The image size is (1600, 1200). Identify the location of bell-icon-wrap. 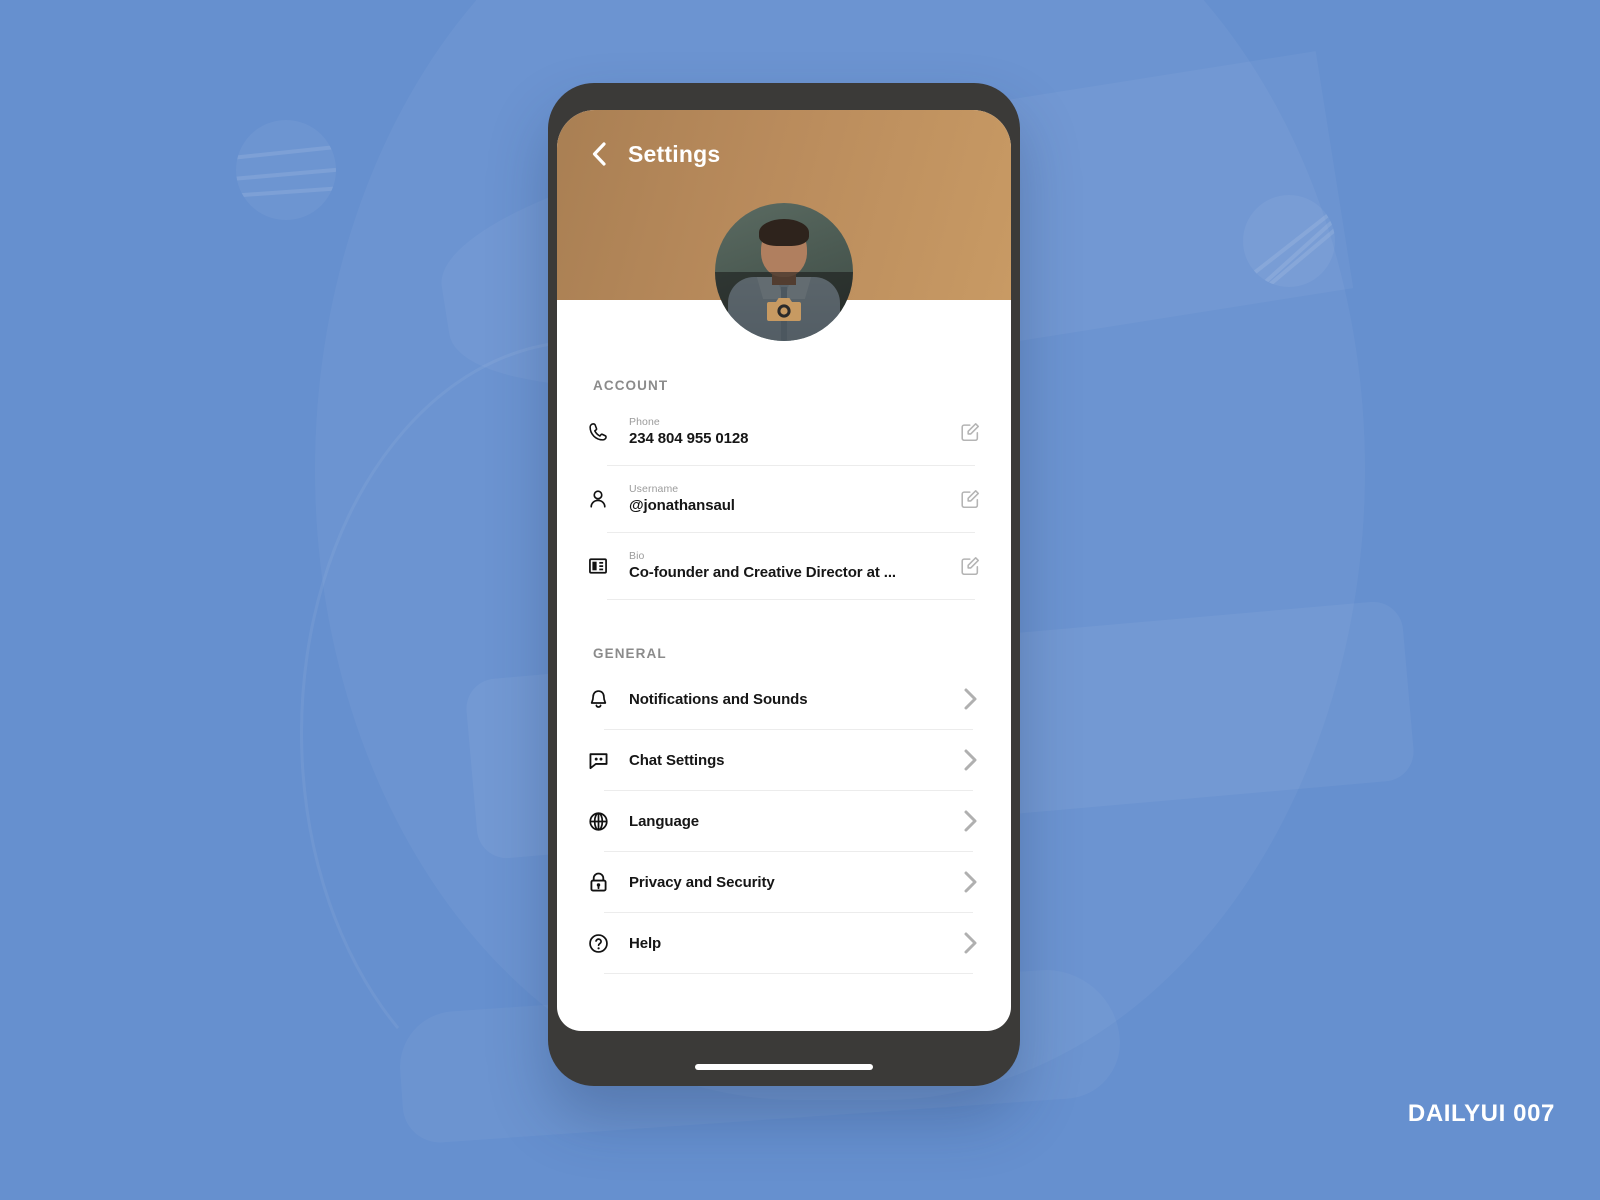
(608, 699).